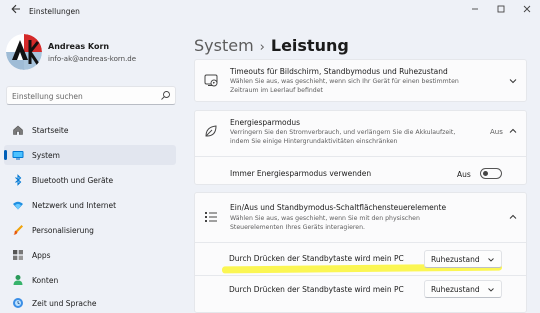 The height and width of the screenshot is (313, 540). Describe the element at coordinates (18, 230) in the screenshot. I see `brush-icon` at that location.